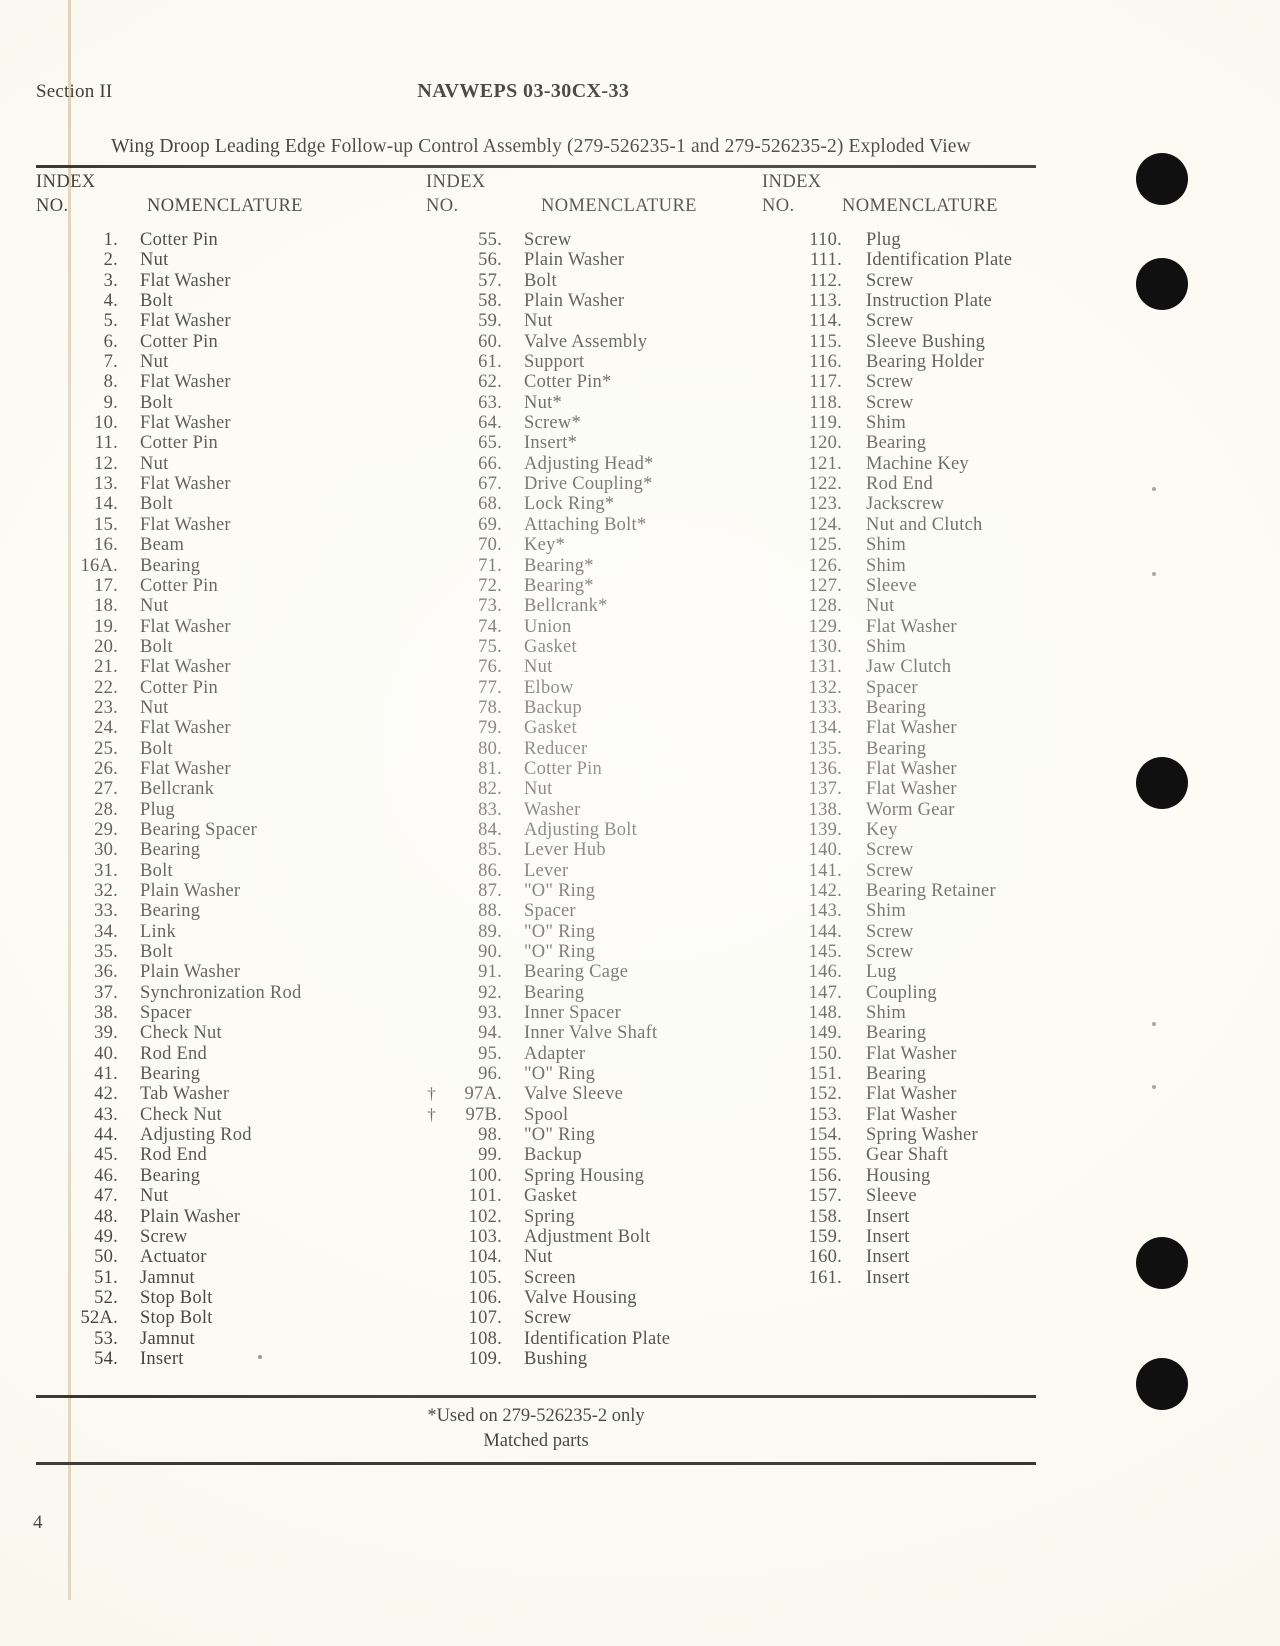 The image size is (1280, 1646). What do you see at coordinates (226, 1013) in the screenshot?
I see `index-entry-row: 38. Spacer` at bounding box center [226, 1013].